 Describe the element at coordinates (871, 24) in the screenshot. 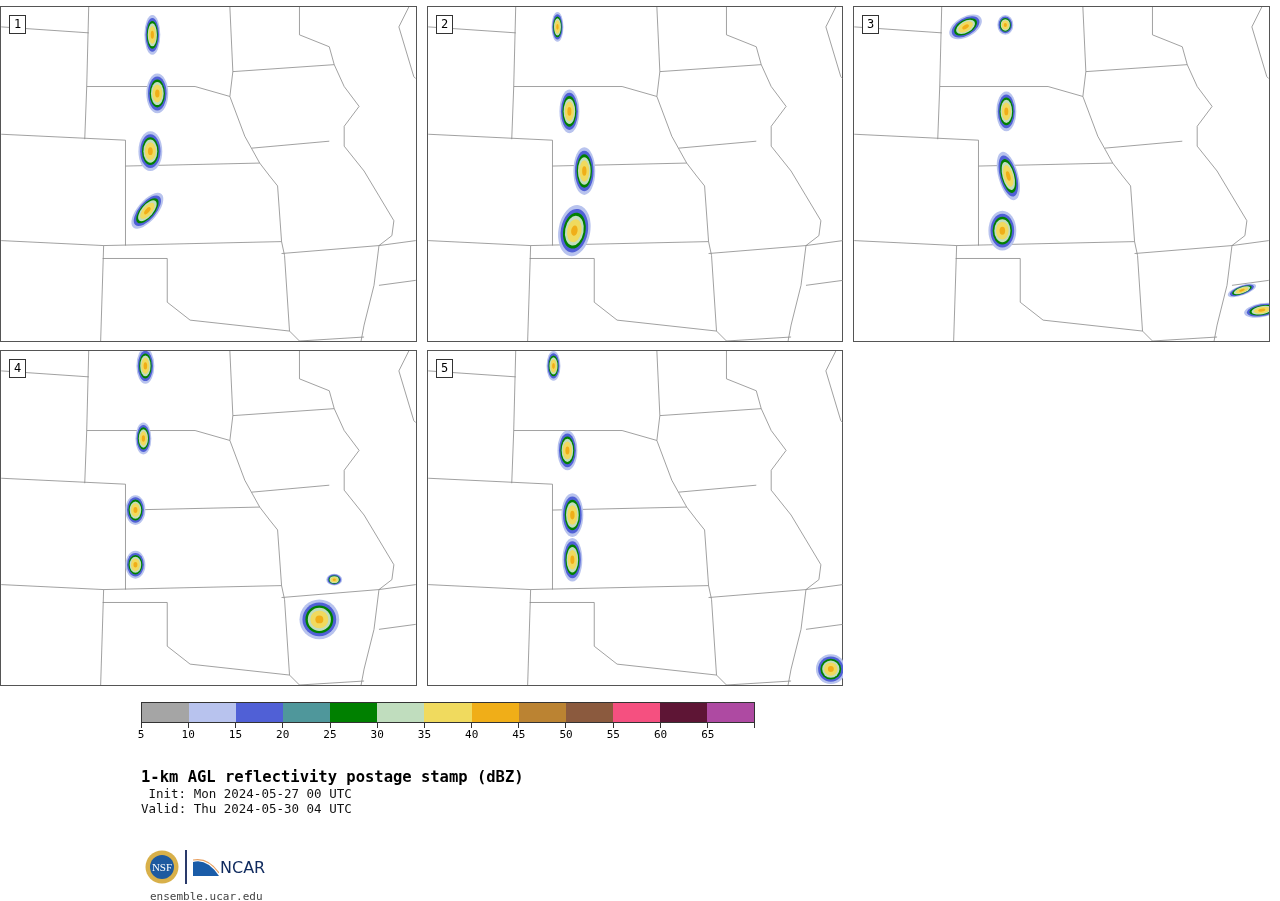

I see `panel-number: 3` at that location.